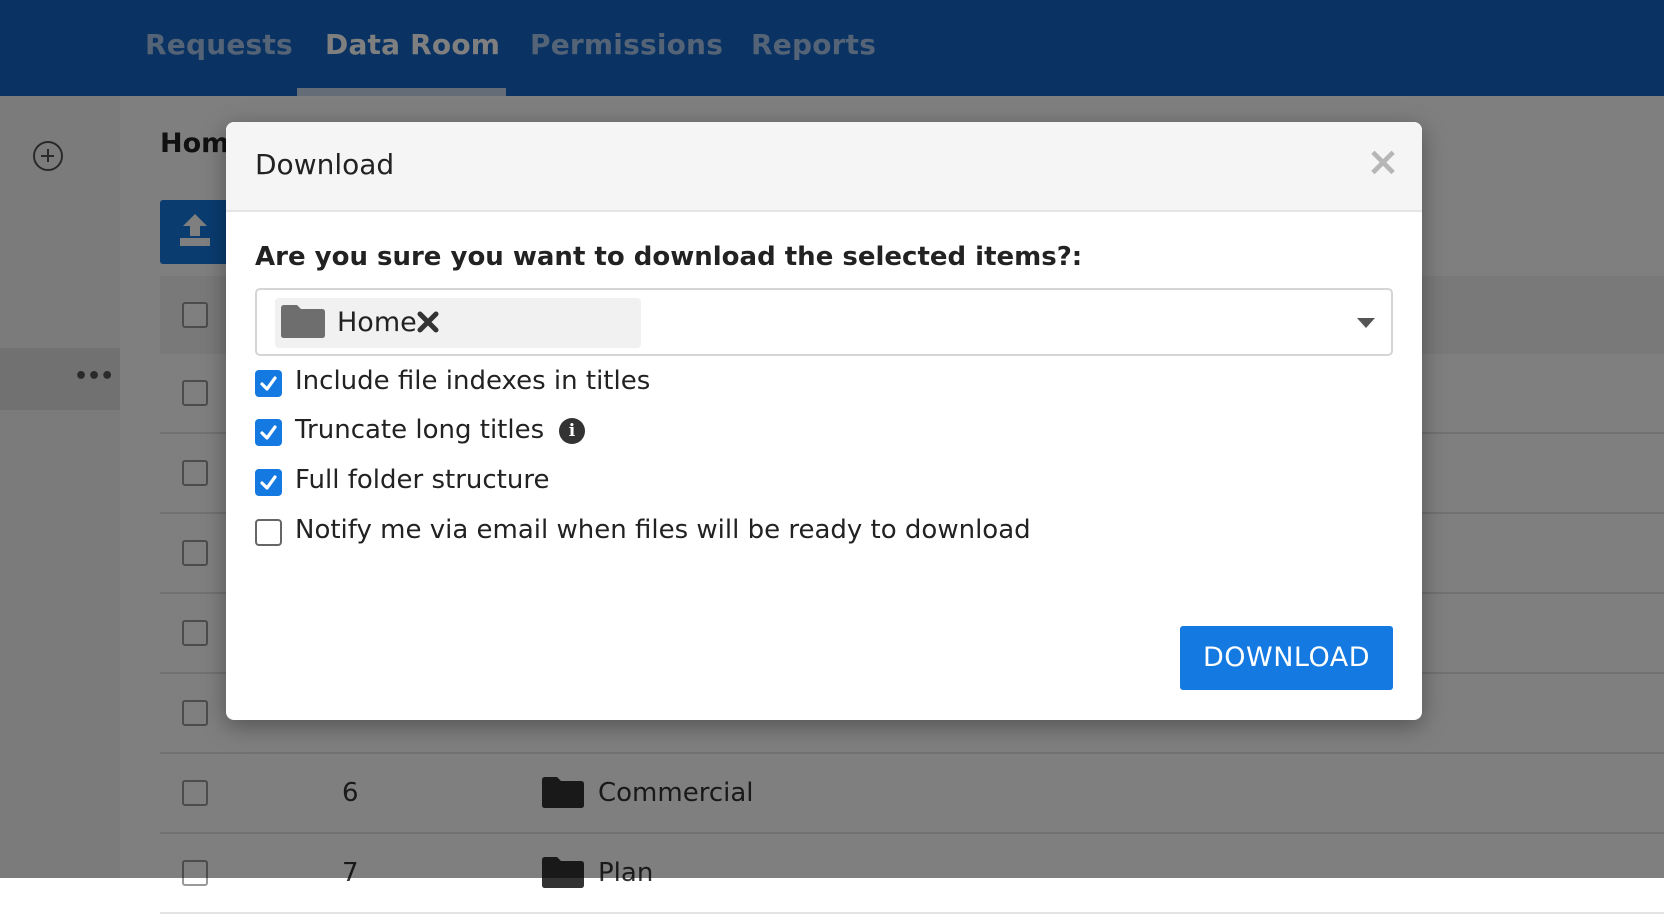  I want to click on folder-icon, so click(303, 321).